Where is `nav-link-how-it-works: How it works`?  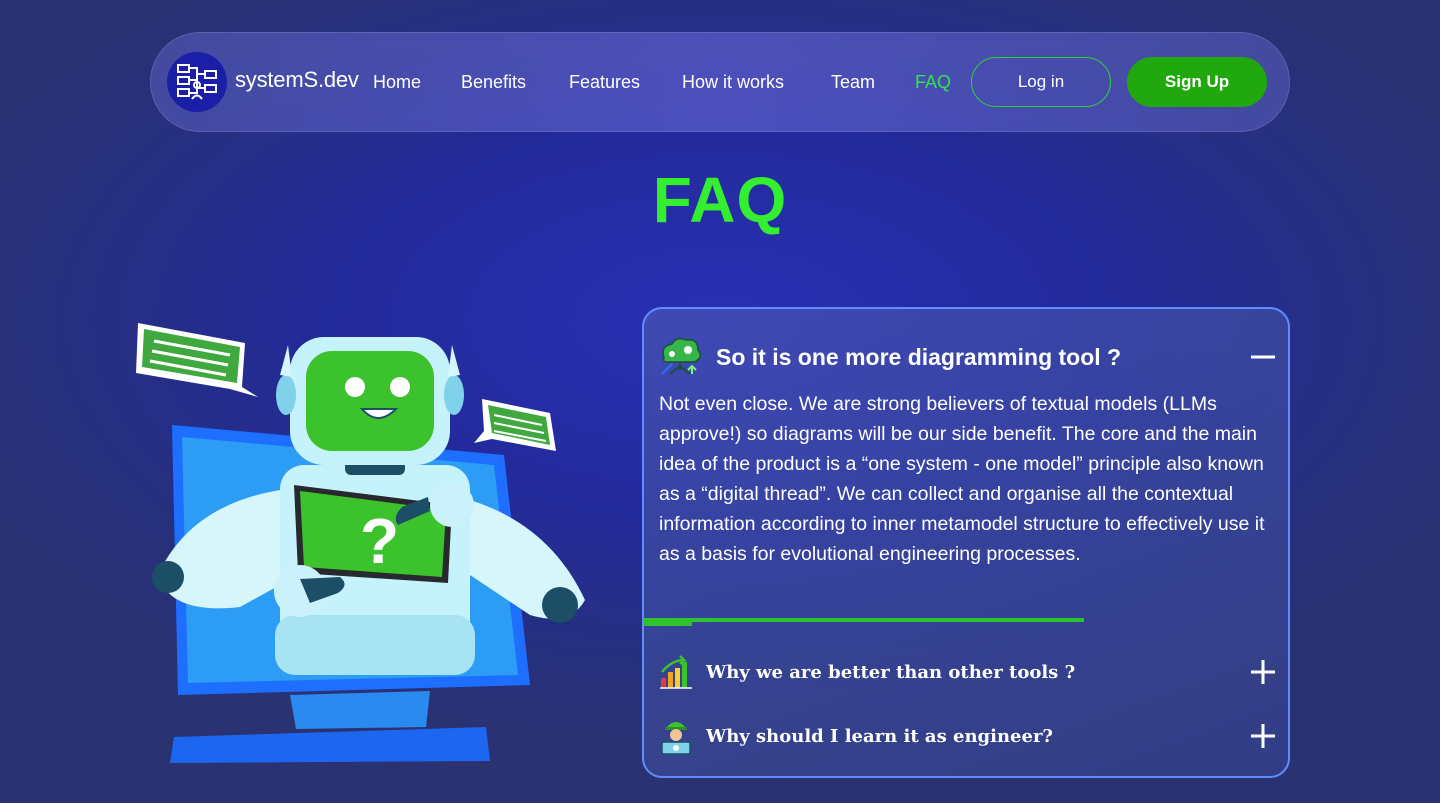
nav-link-how-it-works: How it works is located at coordinates (733, 82).